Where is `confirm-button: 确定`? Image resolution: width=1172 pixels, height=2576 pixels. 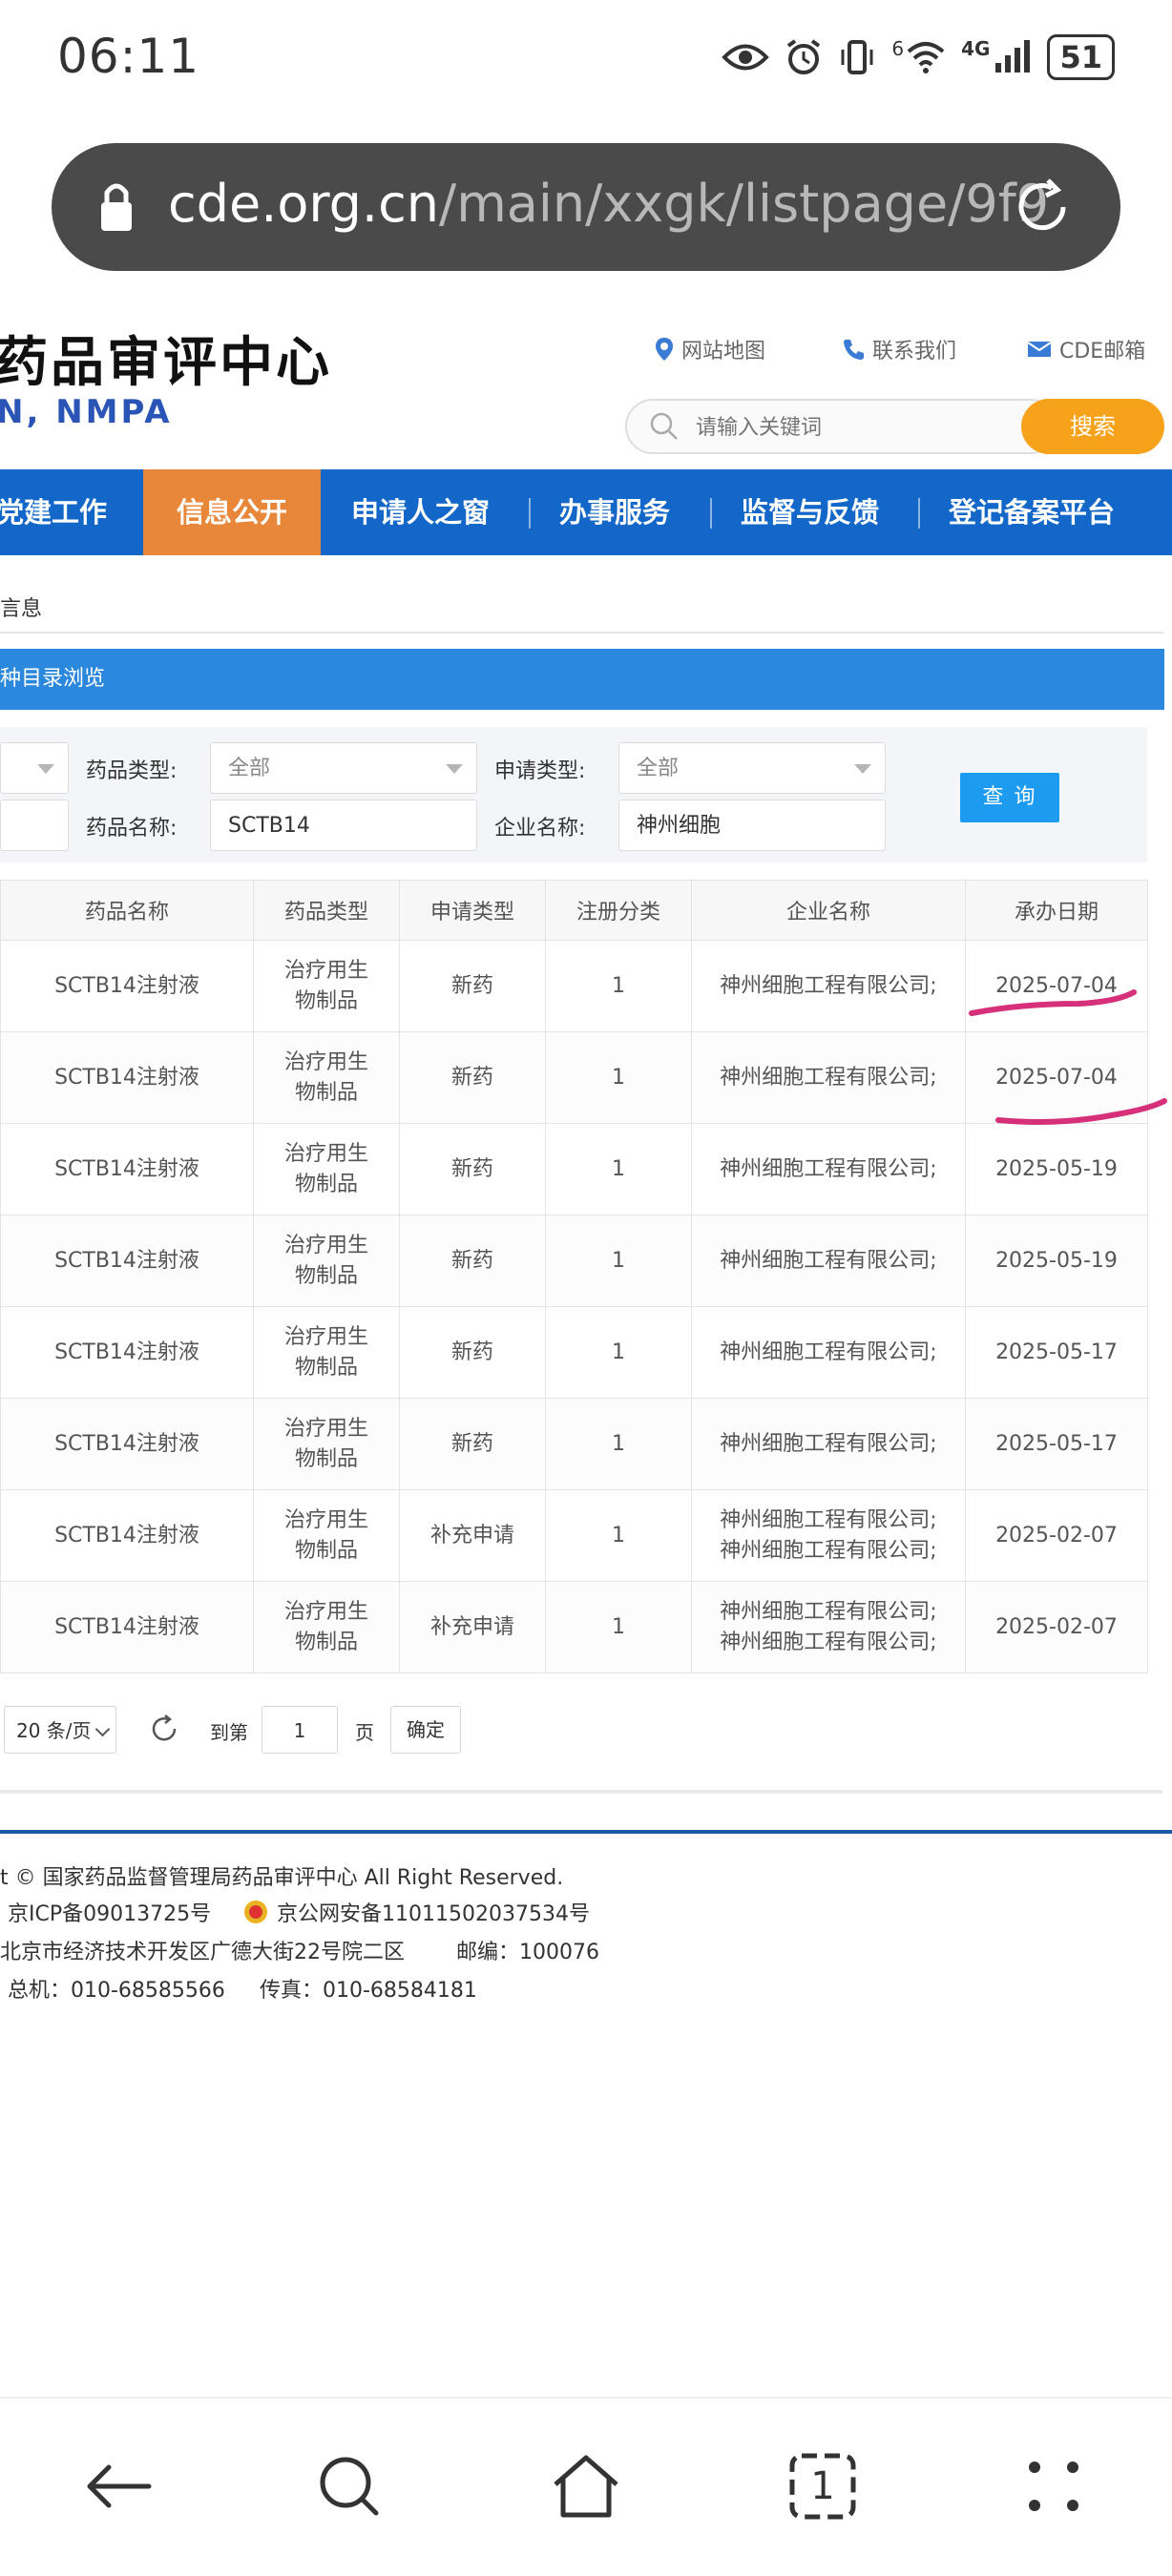 confirm-button: 确定 is located at coordinates (425, 1730).